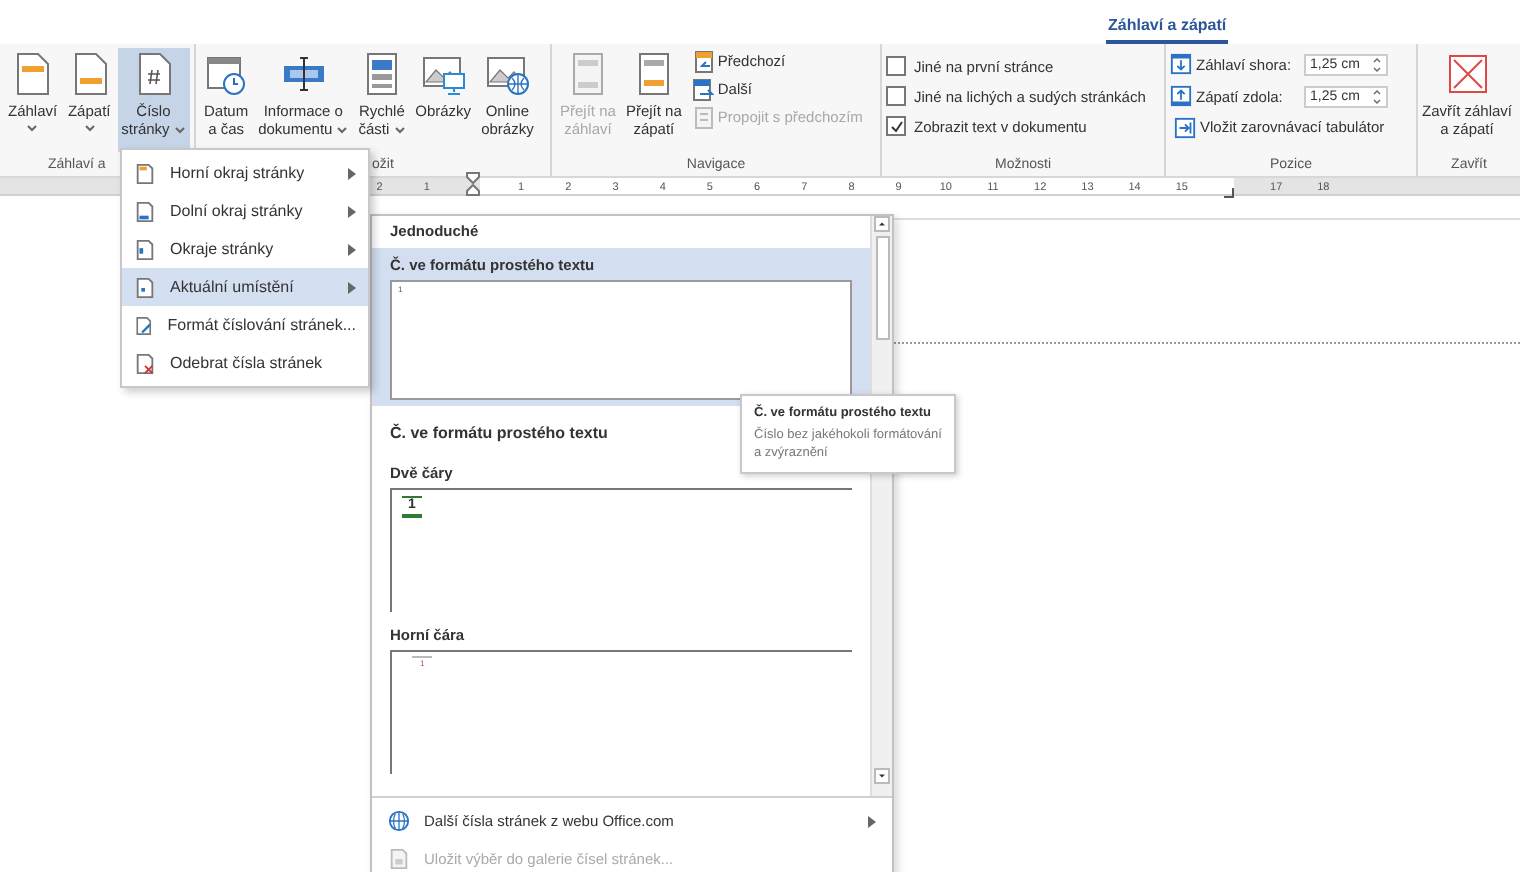 The height and width of the screenshot is (872, 1520). I want to click on calendar-clock-icon, so click(226, 74).